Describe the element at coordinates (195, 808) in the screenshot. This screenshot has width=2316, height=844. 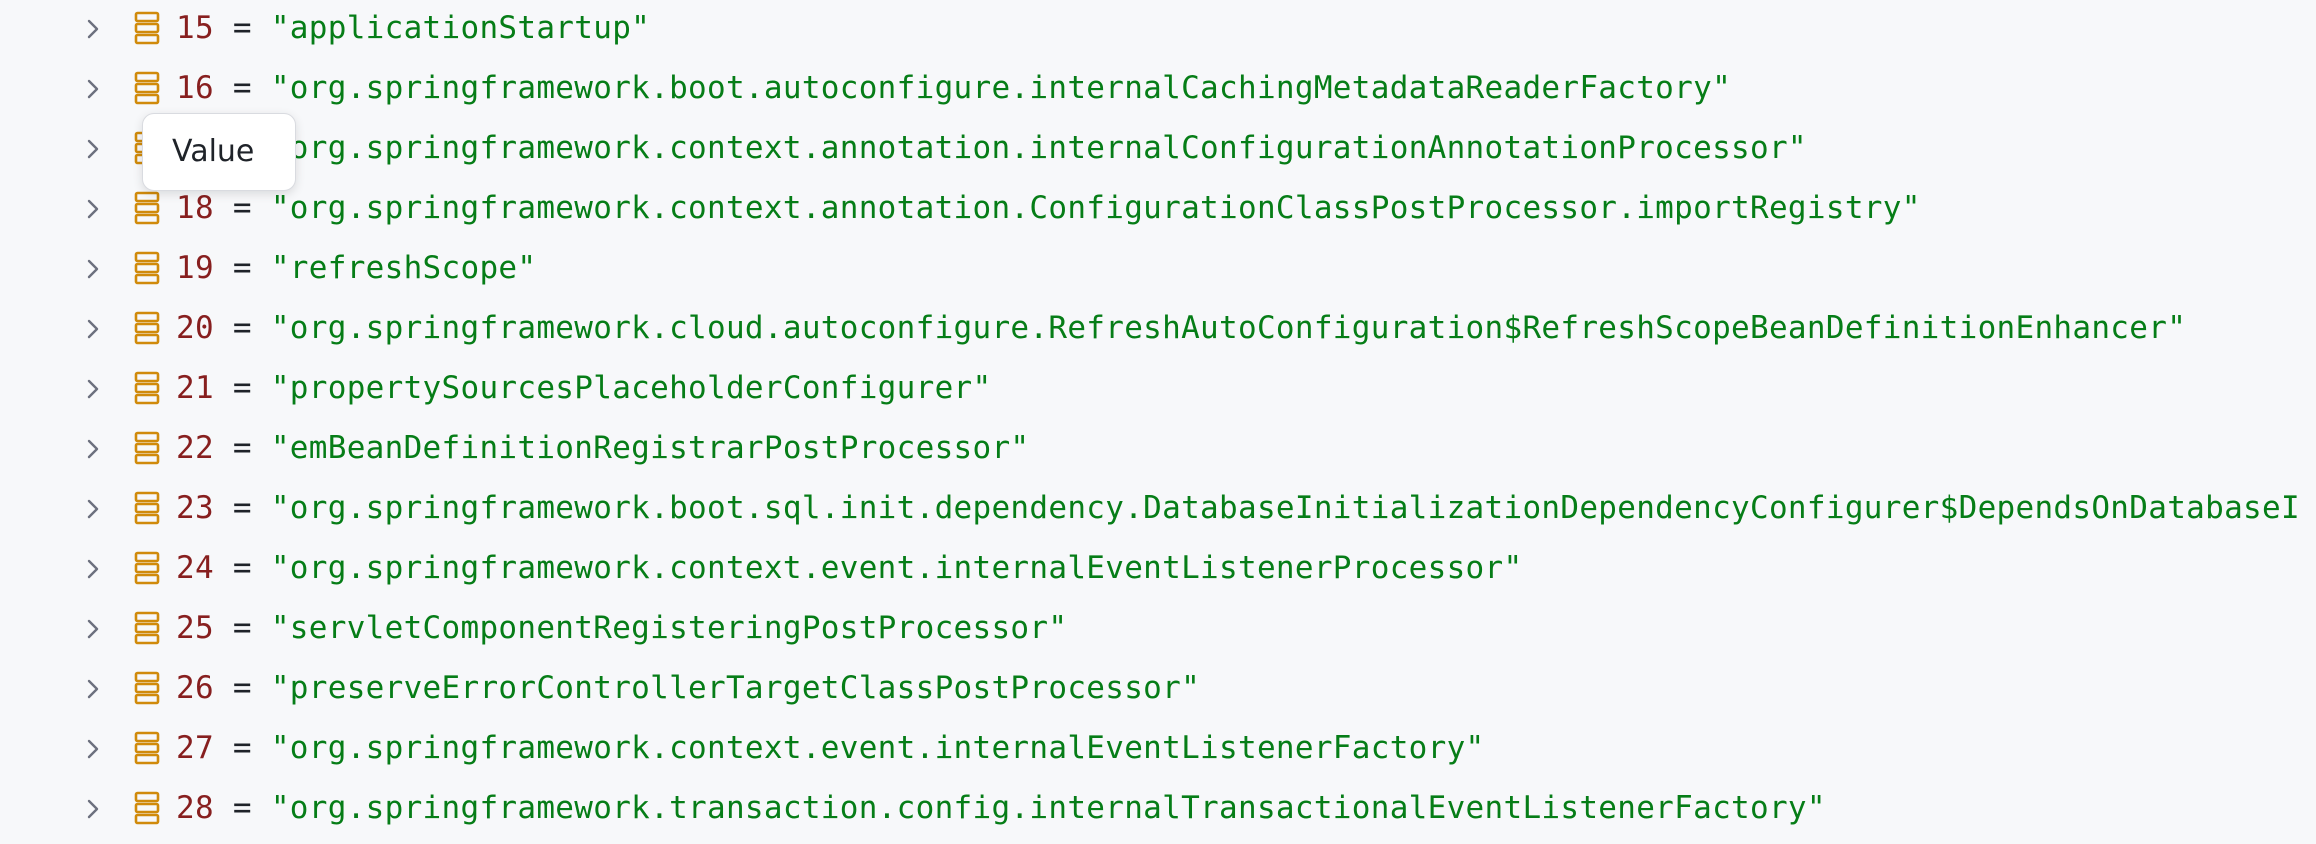
I see `element-index: 28` at that location.